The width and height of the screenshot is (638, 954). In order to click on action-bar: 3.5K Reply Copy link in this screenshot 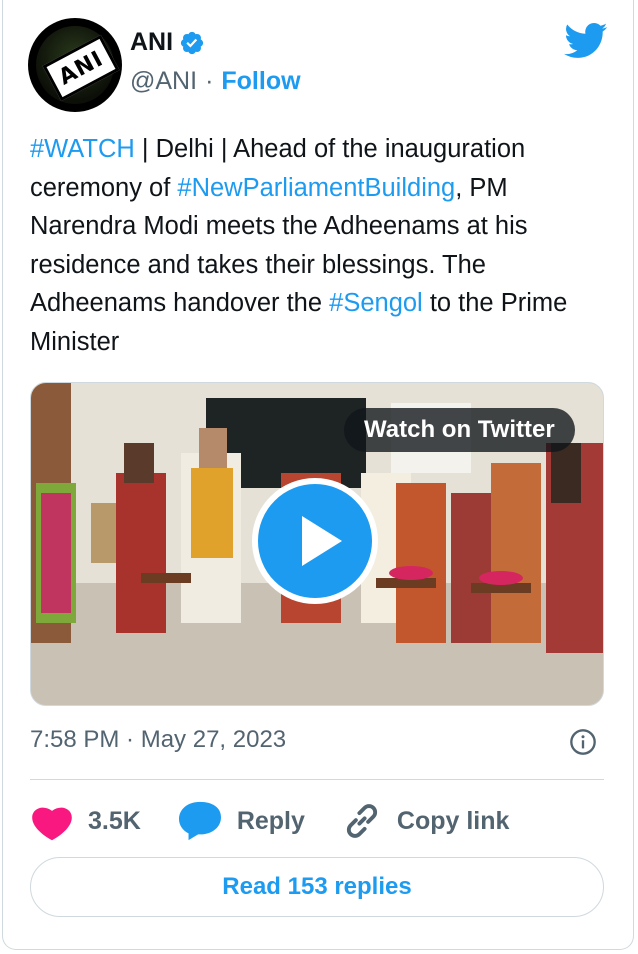, I will do `click(287, 821)`.